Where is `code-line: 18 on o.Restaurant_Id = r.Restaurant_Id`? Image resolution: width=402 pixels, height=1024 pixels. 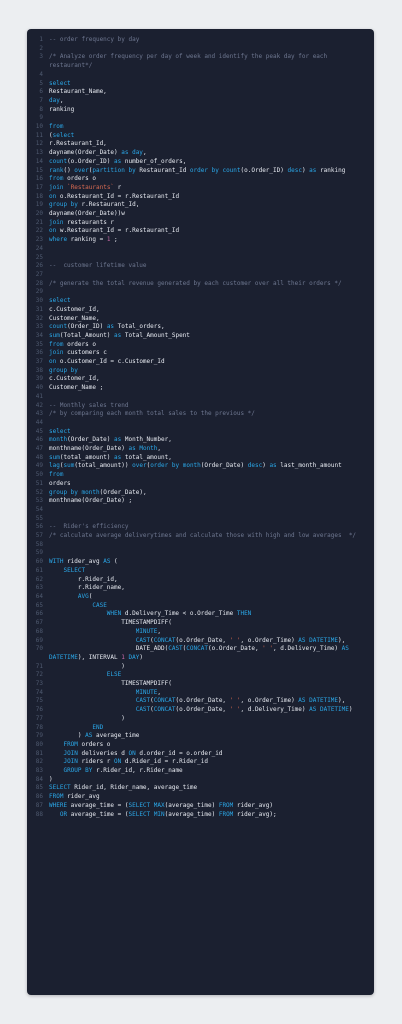 code-line: 18 on o.Restaurant_Id = r.Restaurant_Id is located at coordinates (200, 197).